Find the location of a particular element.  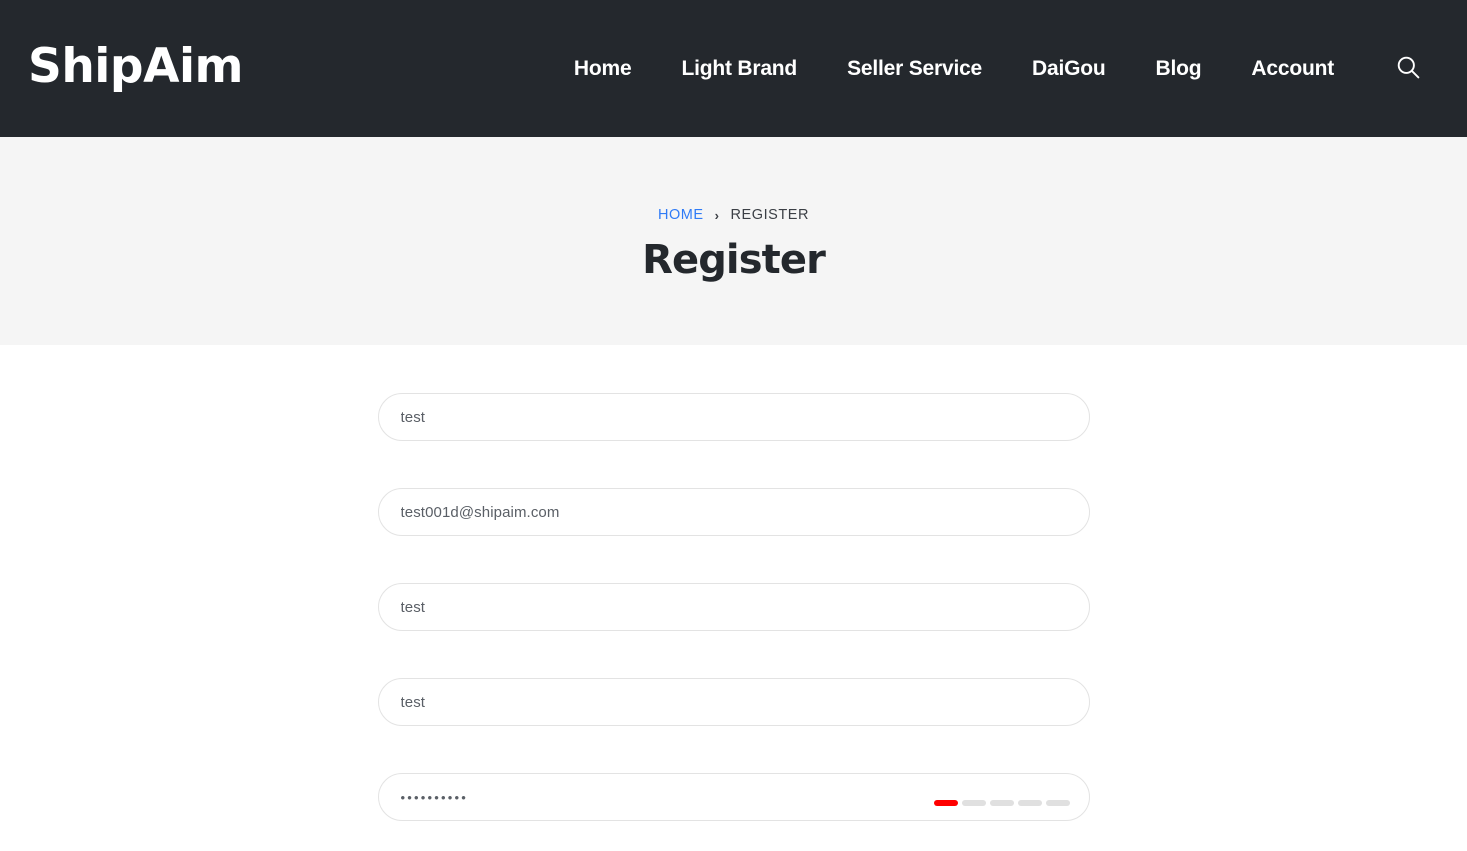

site-logo: ShipAim is located at coordinates (136, 68).